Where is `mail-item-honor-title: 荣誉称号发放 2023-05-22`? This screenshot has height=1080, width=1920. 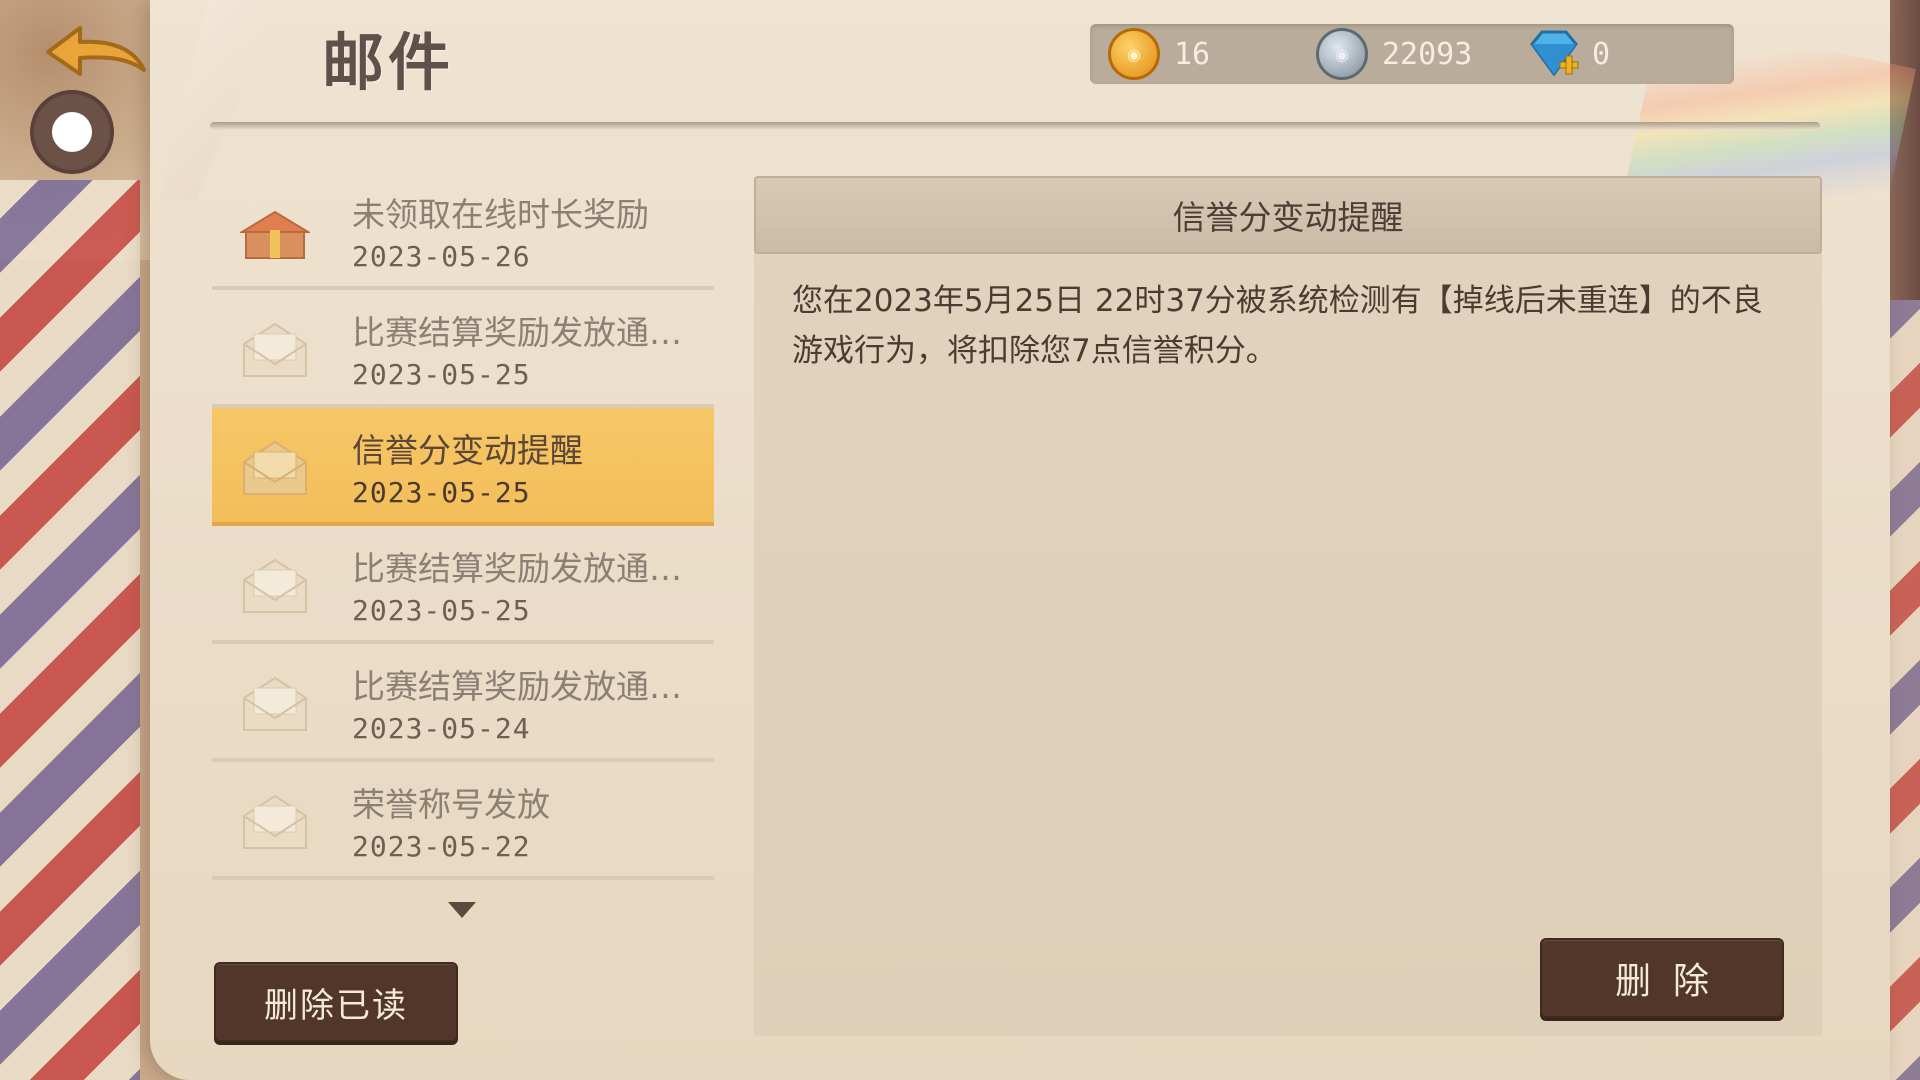 mail-item-honor-title: 荣誉称号发放 2023-05-22 is located at coordinates (463, 821).